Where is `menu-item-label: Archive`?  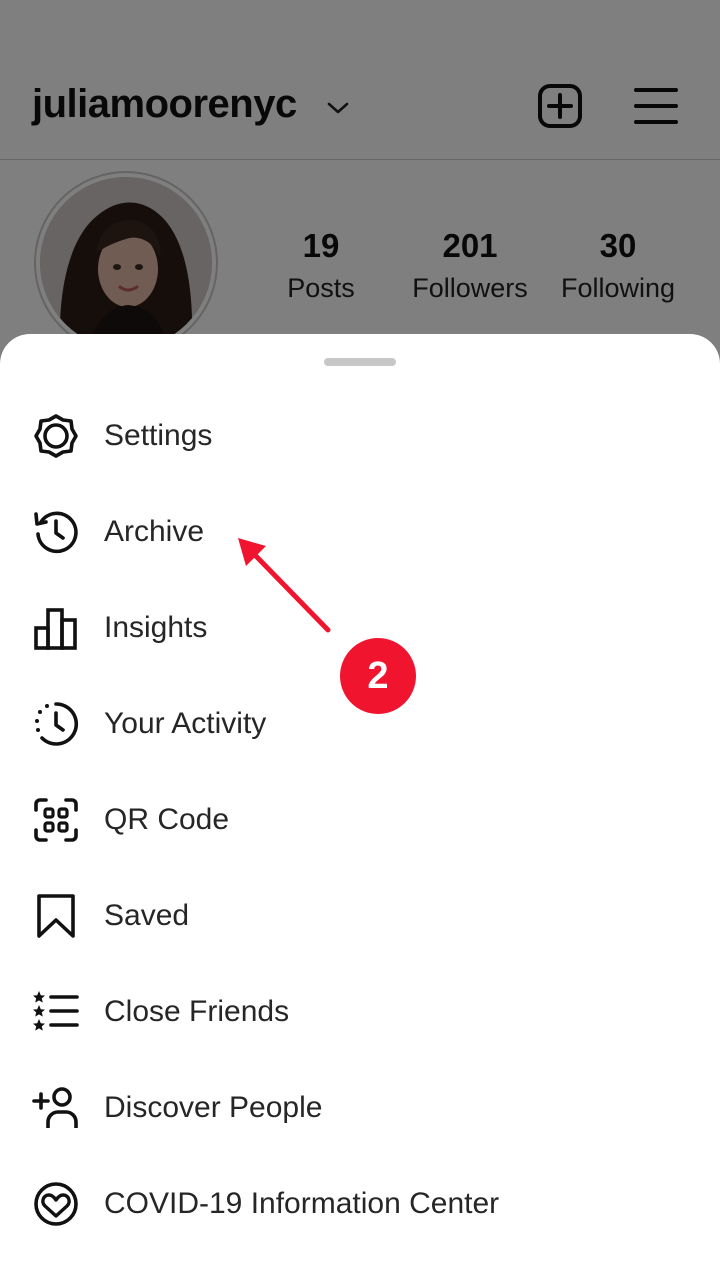 menu-item-label: Archive is located at coordinates (154, 531).